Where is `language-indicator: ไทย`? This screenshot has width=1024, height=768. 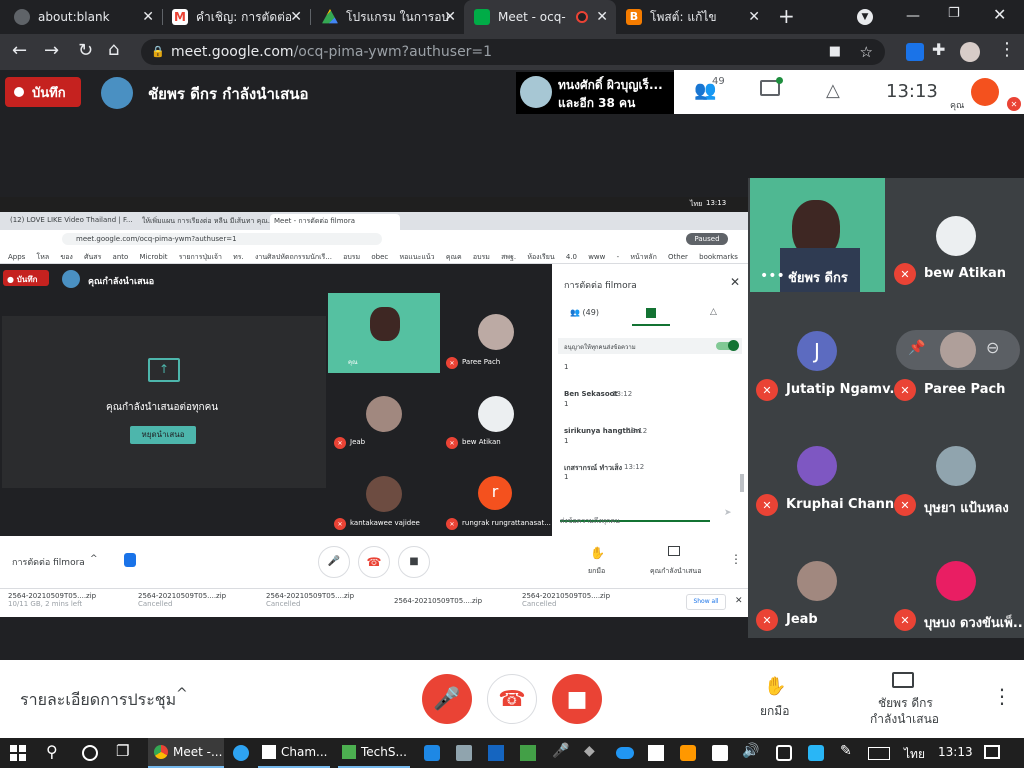
language-indicator: ไทย is located at coordinates (914, 754).